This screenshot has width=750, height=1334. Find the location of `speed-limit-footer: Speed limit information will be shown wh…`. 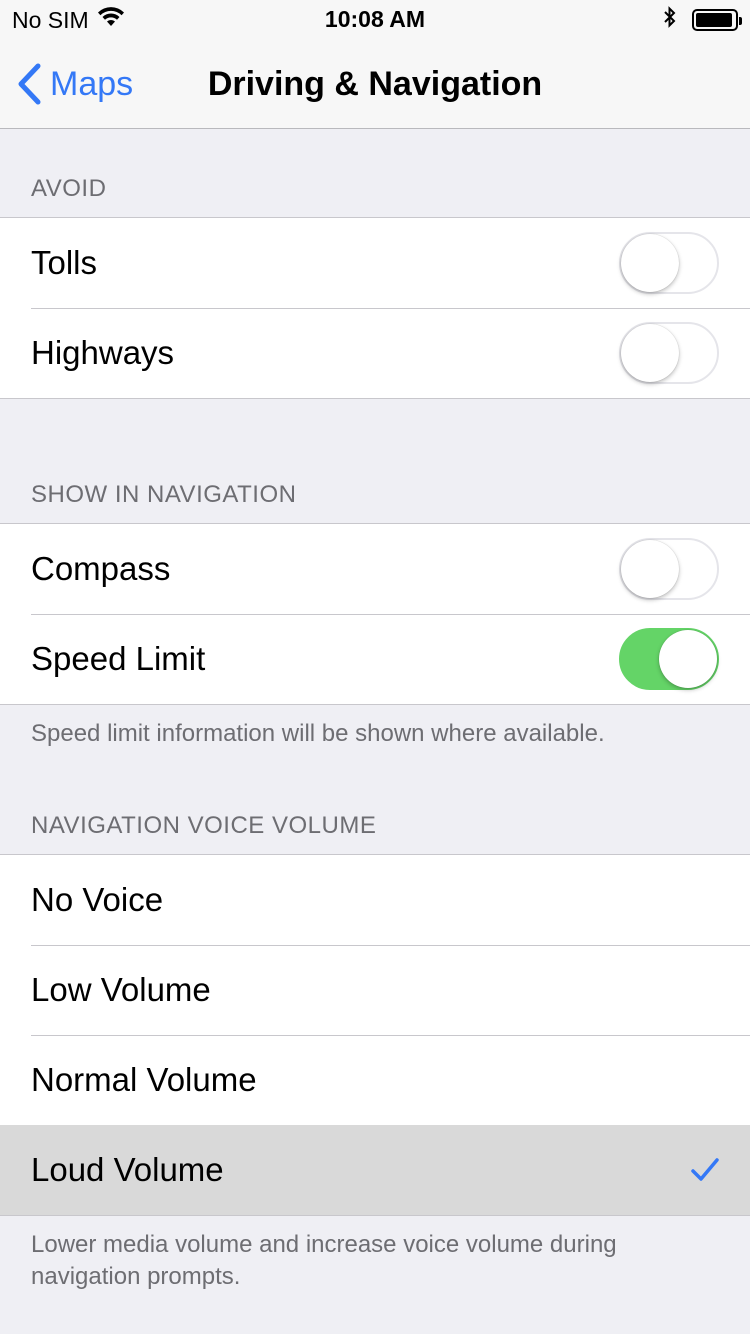

speed-limit-footer: Speed limit information will be shown wh… is located at coordinates (318, 733).